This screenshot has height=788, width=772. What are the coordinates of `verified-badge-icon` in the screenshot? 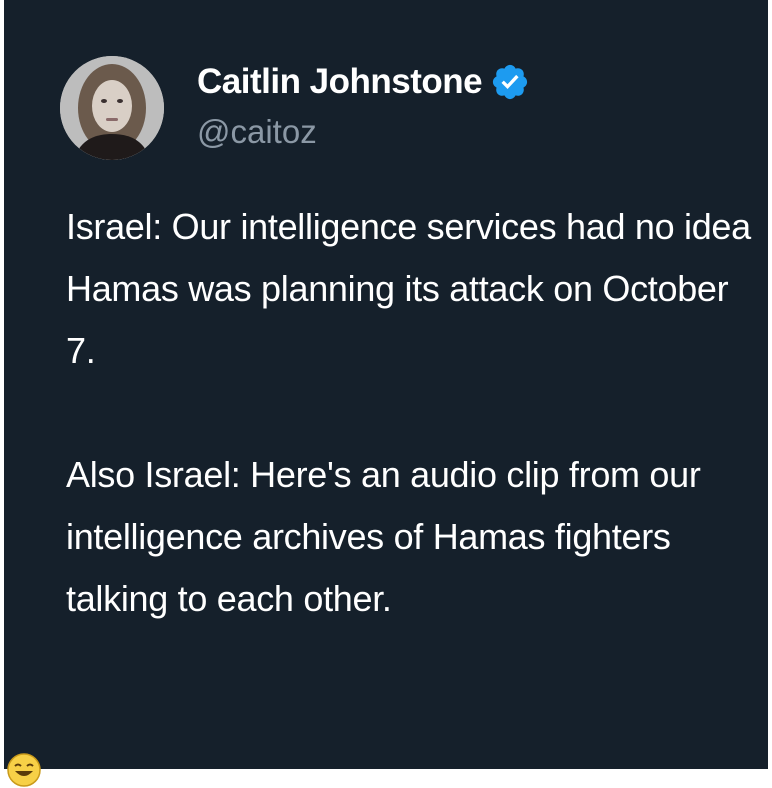 It's located at (510, 82).